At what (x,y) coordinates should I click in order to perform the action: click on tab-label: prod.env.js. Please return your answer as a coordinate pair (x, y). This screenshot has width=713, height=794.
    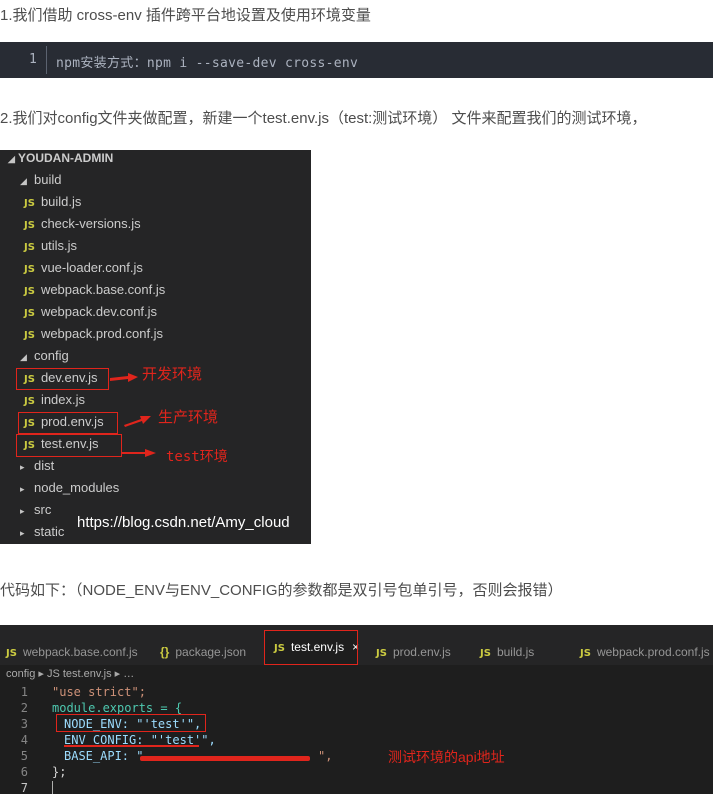
    Looking at the image, I should click on (421, 652).